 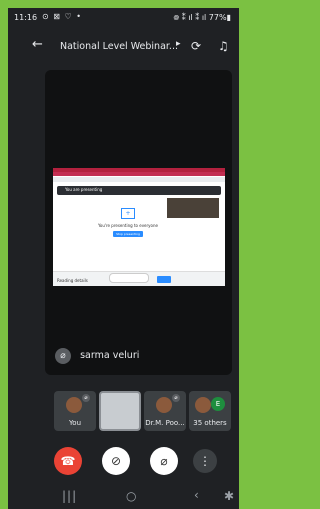 I want to click on present-screen-icon: +, so click(x=128, y=213).